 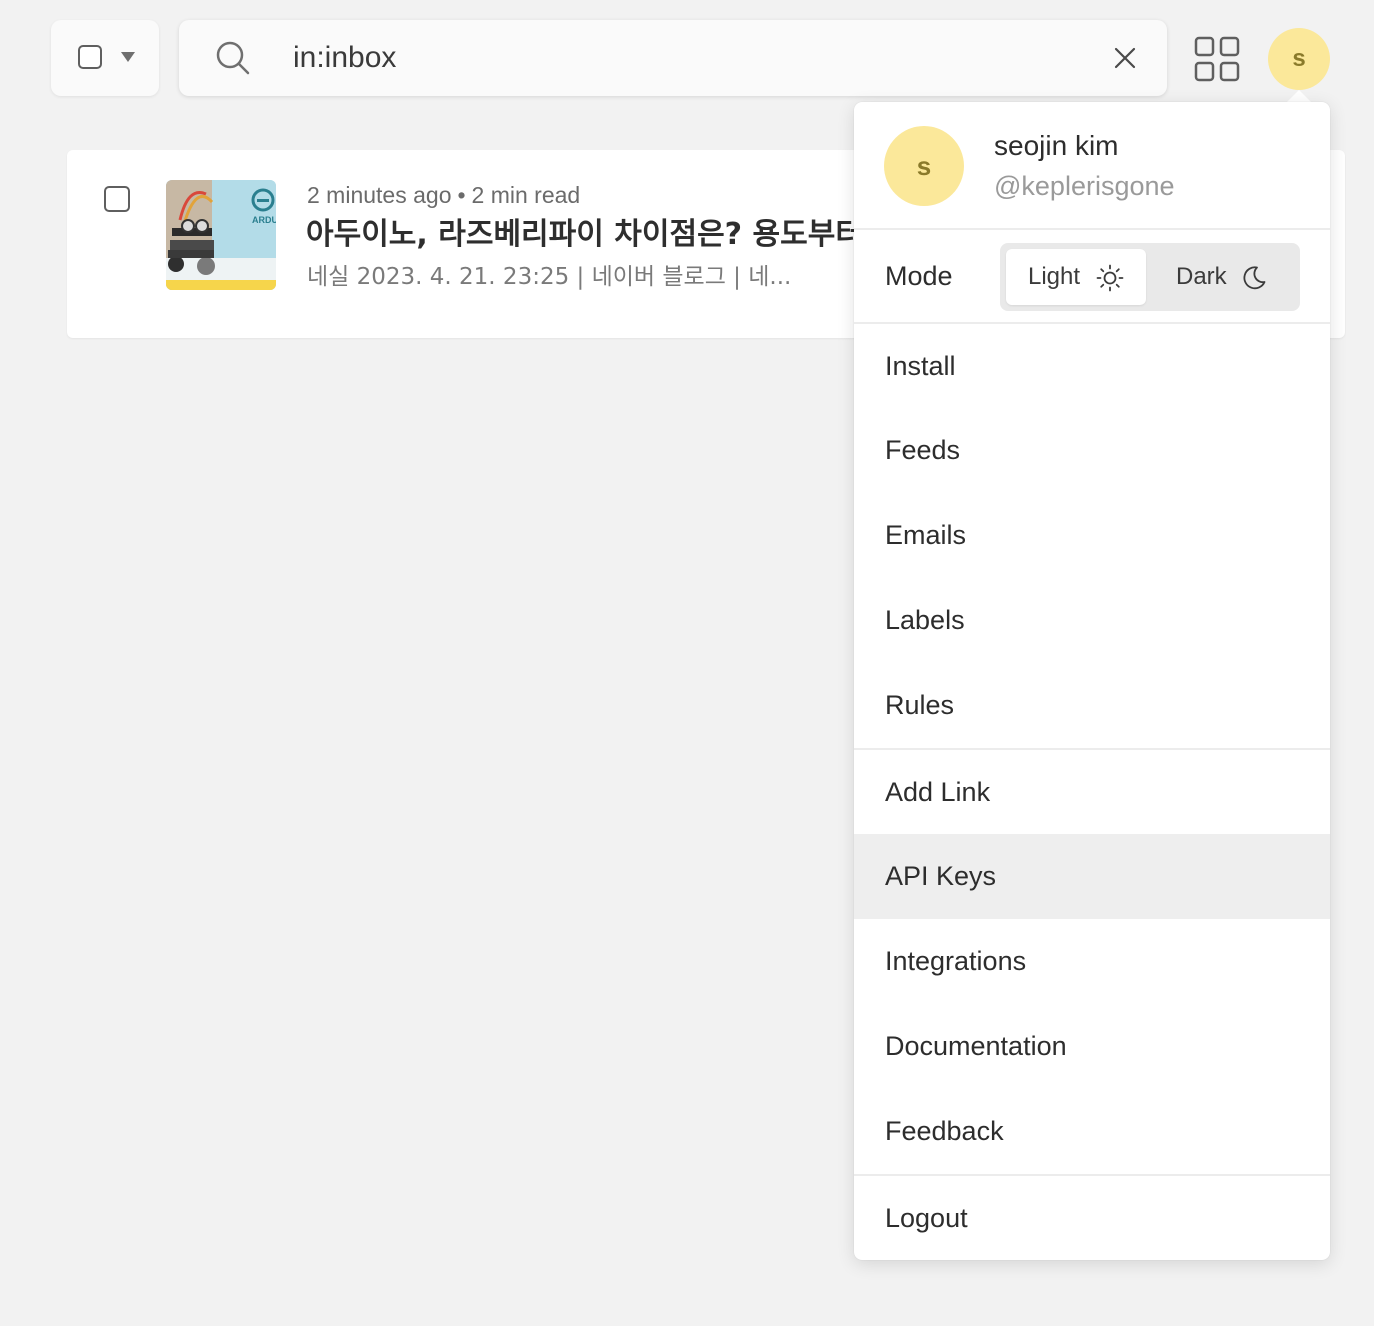 What do you see at coordinates (1092, 792) in the screenshot?
I see `menu-item-add-link: Add Link` at bounding box center [1092, 792].